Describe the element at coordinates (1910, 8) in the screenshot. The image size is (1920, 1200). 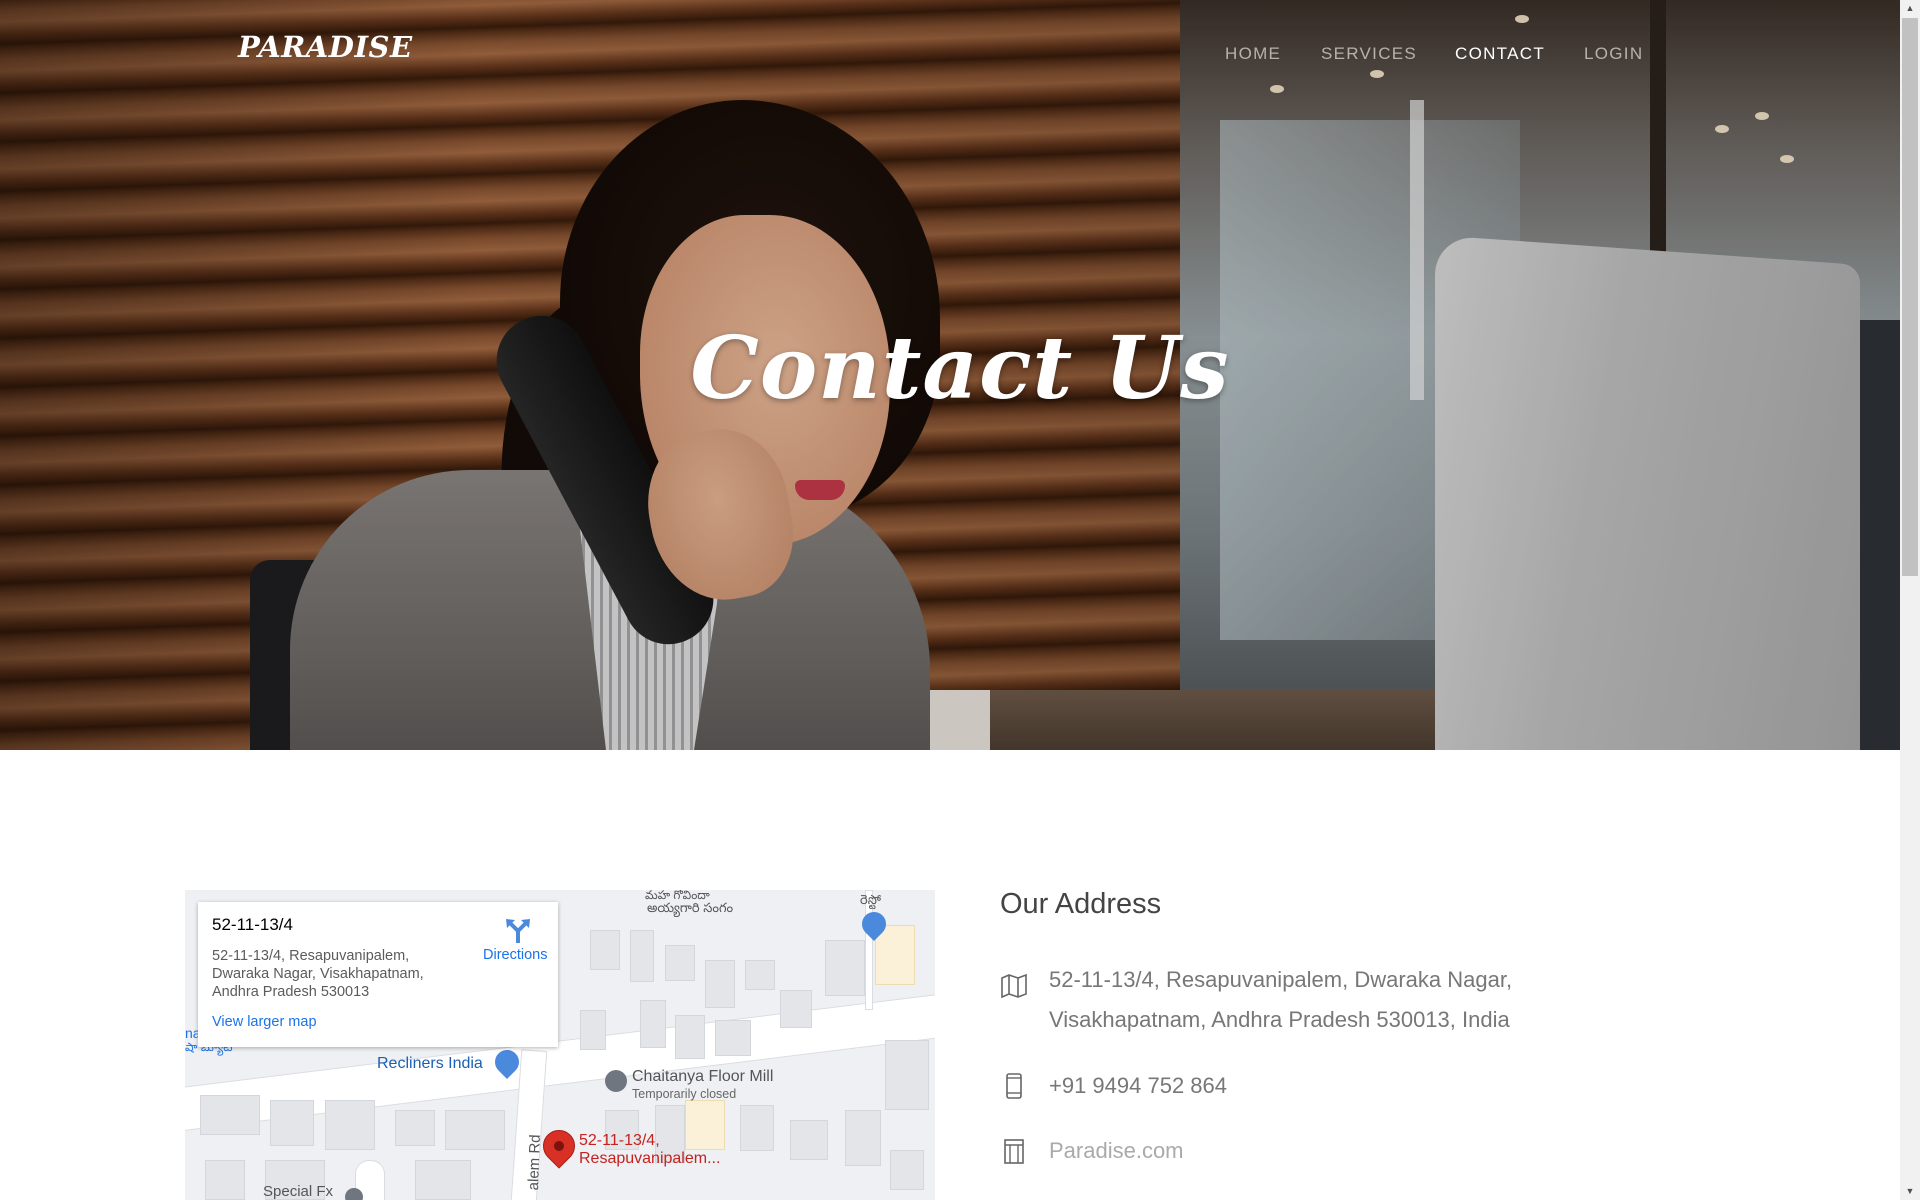
I see `scroll-up-arrow-icon: ▲` at that location.